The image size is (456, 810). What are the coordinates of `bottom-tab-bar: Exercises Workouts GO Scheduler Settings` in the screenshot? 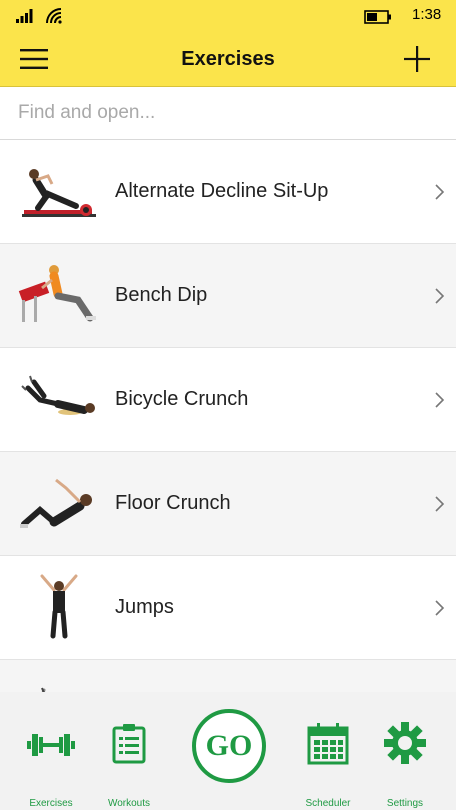 It's located at (228, 751).